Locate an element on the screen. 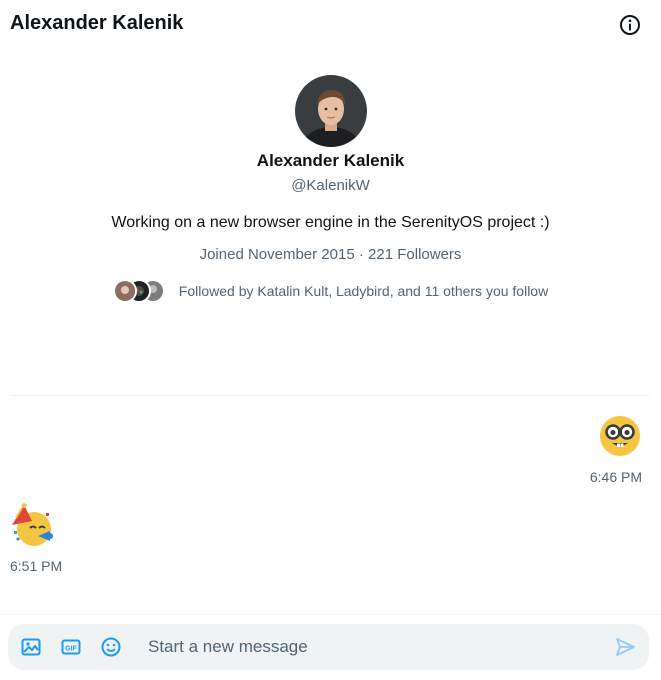 The width and height of the screenshot is (661, 680). nerd-face-emoji-icon is located at coordinates (620, 436).